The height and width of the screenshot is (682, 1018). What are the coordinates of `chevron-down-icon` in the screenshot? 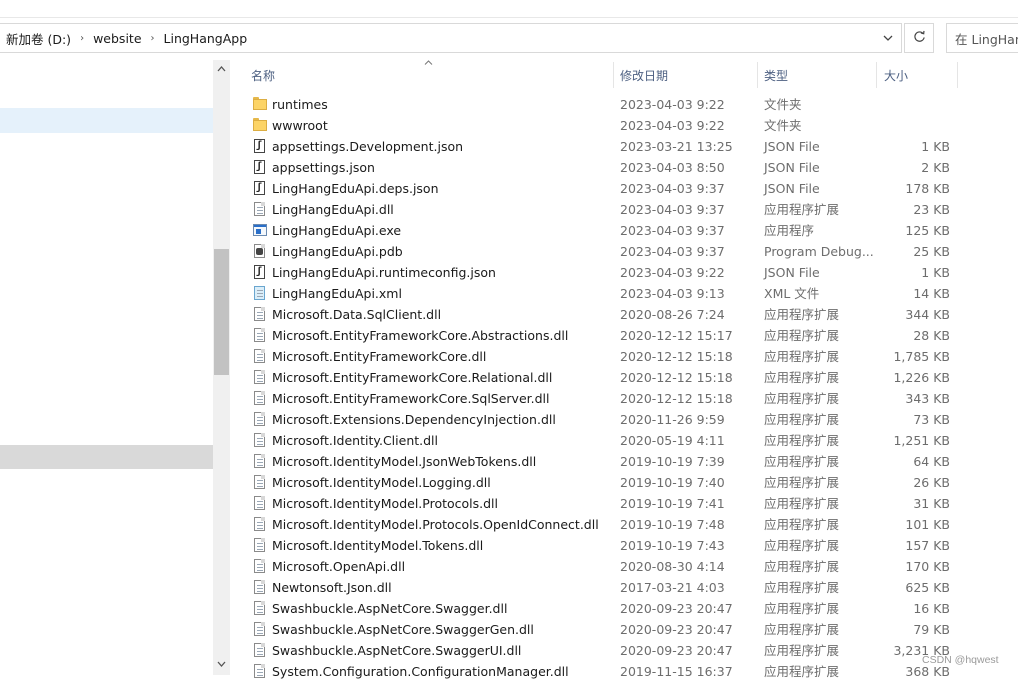 It's located at (888, 38).